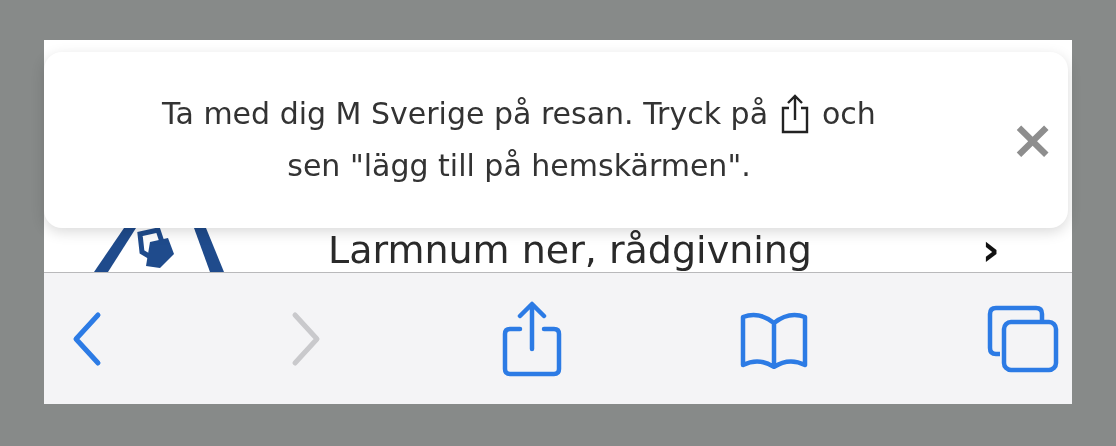 The image size is (1116, 446). I want to click on tabs-icon, so click(1023, 338).